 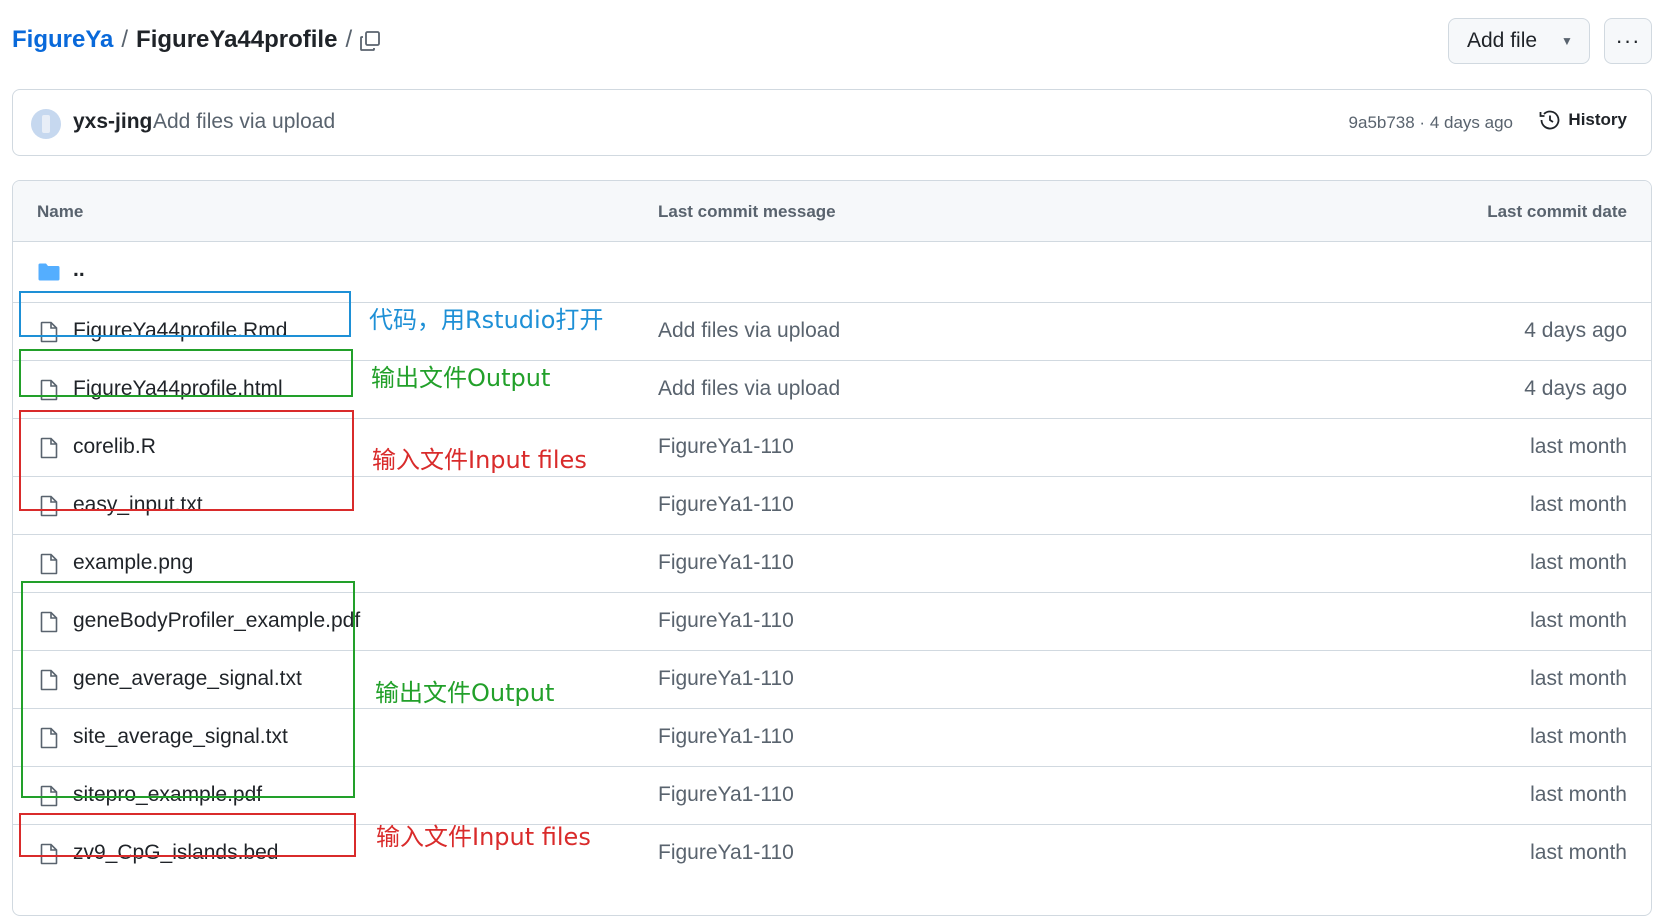 What do you see at coordinates (175, 853) in the screenshot?
I see `file-name-link: zv9_CpG_islands.bed` at bounding box center [175, 853].